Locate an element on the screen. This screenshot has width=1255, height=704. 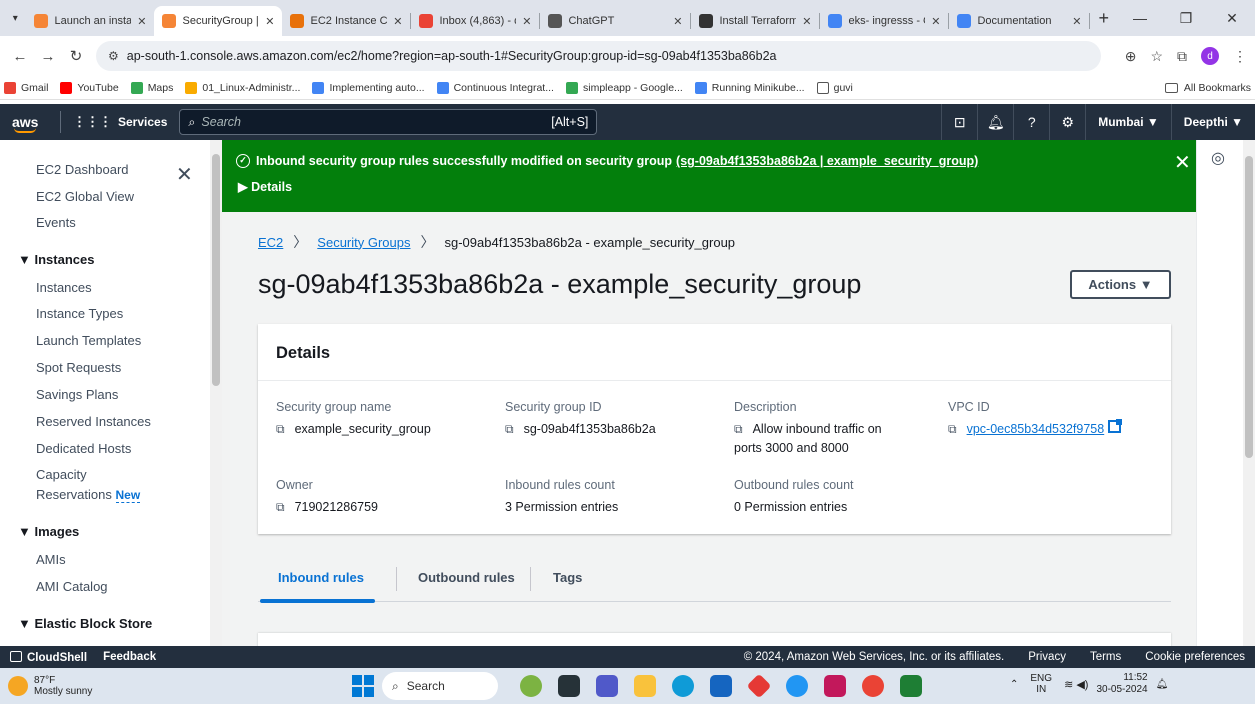
minimize-icon: — is located at coordinates (1140, 18).